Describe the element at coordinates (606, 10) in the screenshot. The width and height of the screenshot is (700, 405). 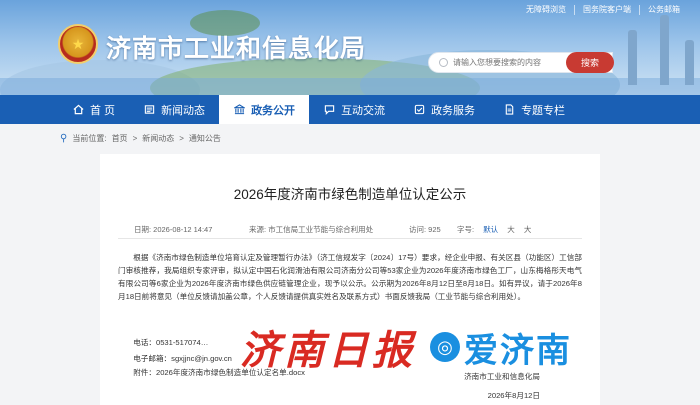
I see `state-council-app-link: 国务院客户端` at that location.